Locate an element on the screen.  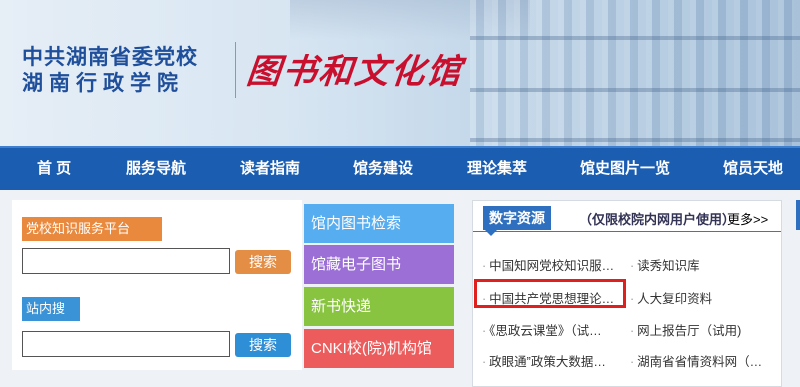
school-name-line2: 湖南行政学院 is located at coordinates (103, 83).